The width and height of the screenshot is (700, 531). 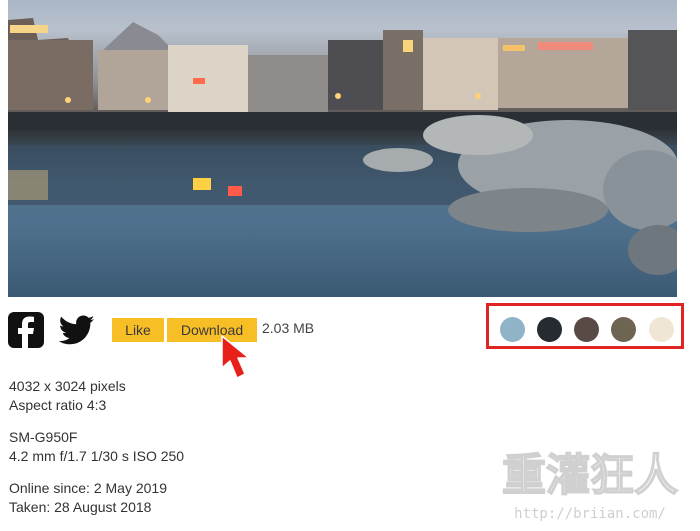 I want to click on like-button: Like, so click(x=138, y=330).